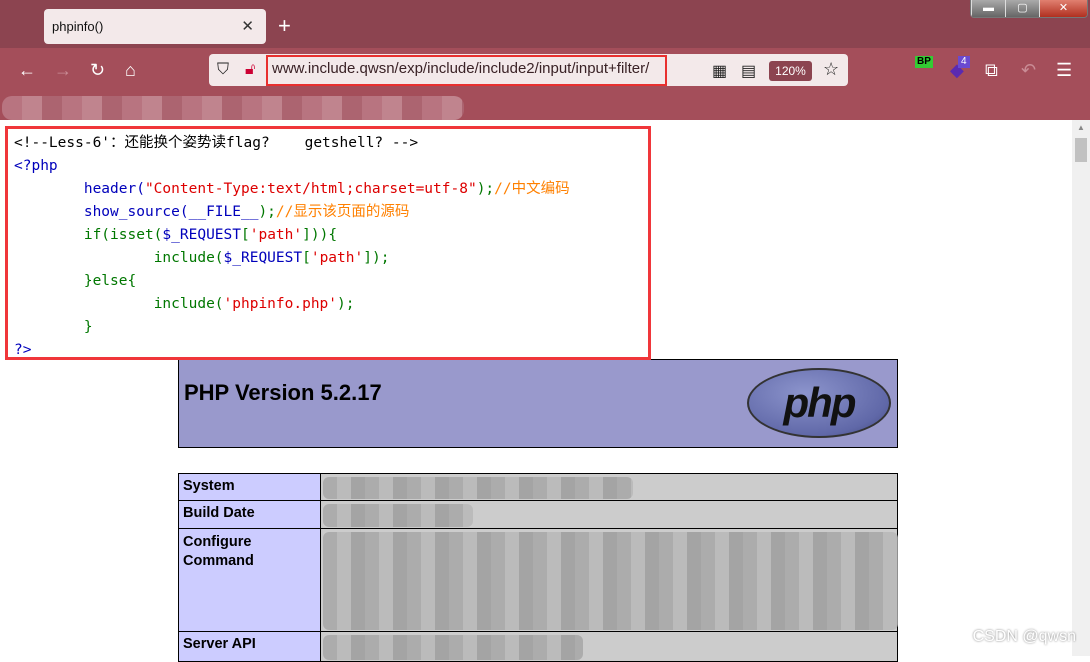 The width and height of the screenshot is (1090, 662). I want to click on code-token: 'phpinfo.php', so click(280, 304).